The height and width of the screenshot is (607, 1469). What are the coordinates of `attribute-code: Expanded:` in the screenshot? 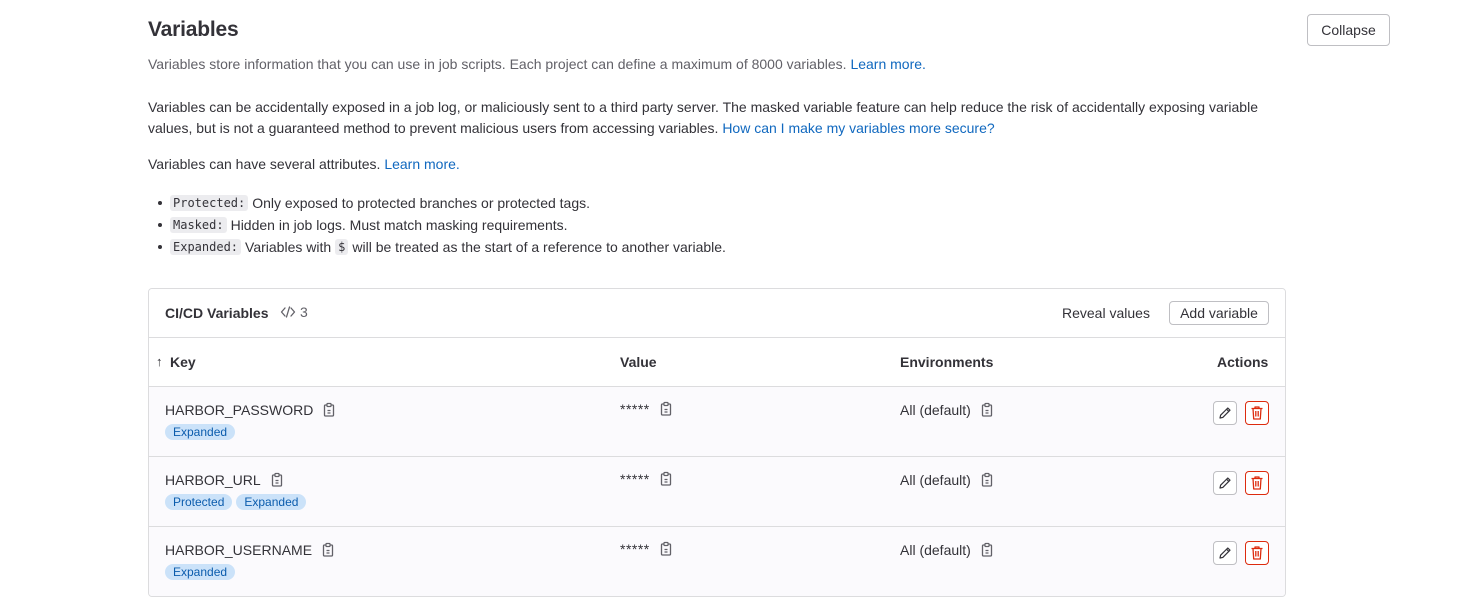 It's located at (206, 247).